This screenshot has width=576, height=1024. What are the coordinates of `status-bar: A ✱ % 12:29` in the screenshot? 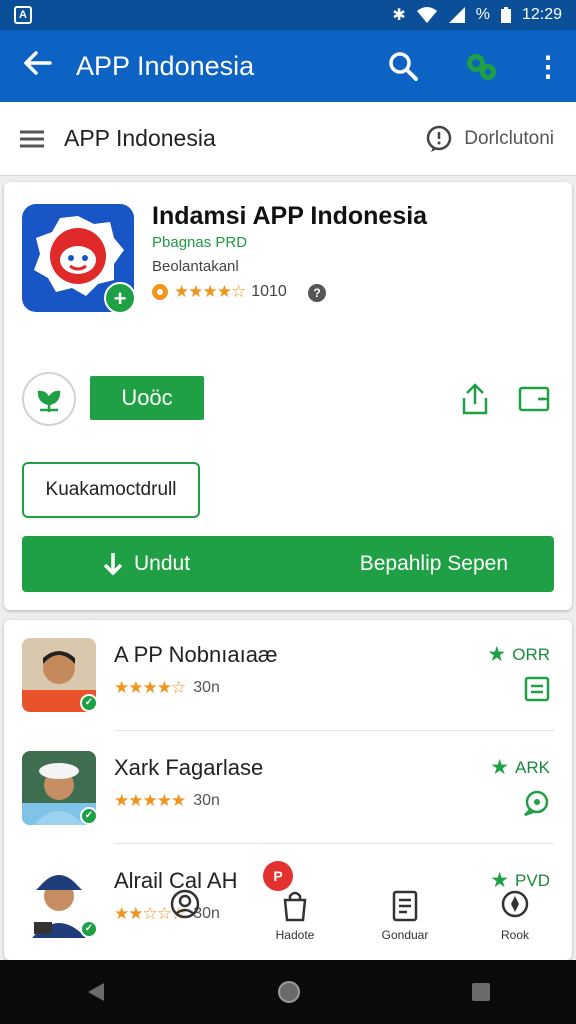 It's located at (288, 15).